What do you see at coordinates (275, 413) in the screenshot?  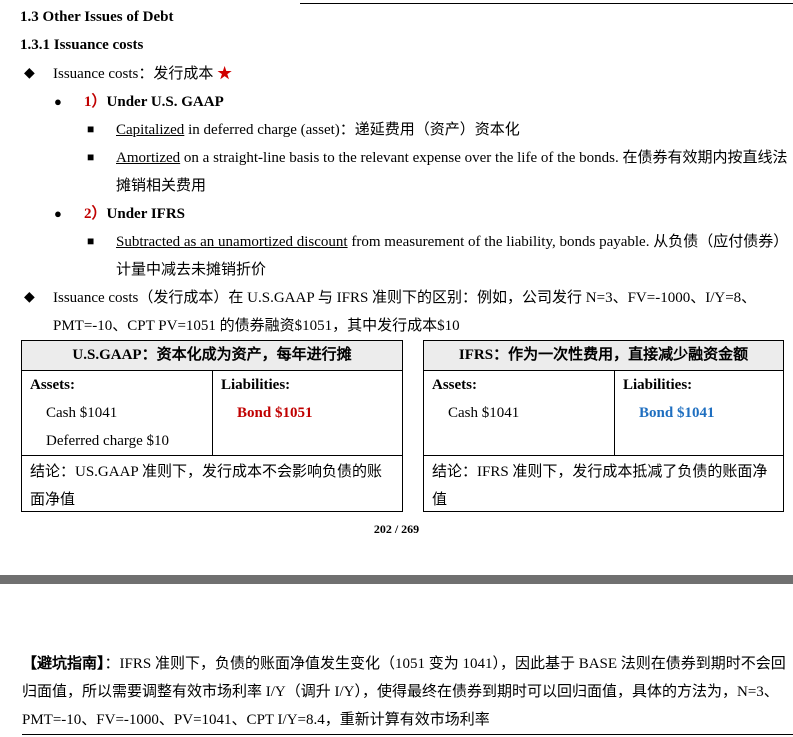 I see `gaap-liab-bond: Bond $1051` at bounding box center [275, 413].